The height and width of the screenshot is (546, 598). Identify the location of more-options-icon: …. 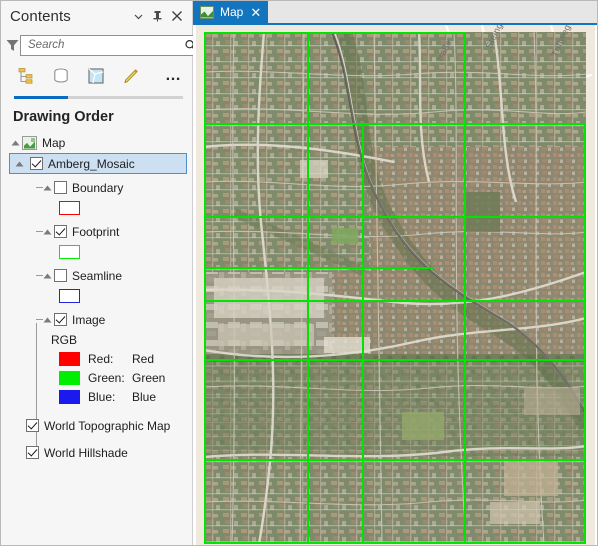
(174, 76).